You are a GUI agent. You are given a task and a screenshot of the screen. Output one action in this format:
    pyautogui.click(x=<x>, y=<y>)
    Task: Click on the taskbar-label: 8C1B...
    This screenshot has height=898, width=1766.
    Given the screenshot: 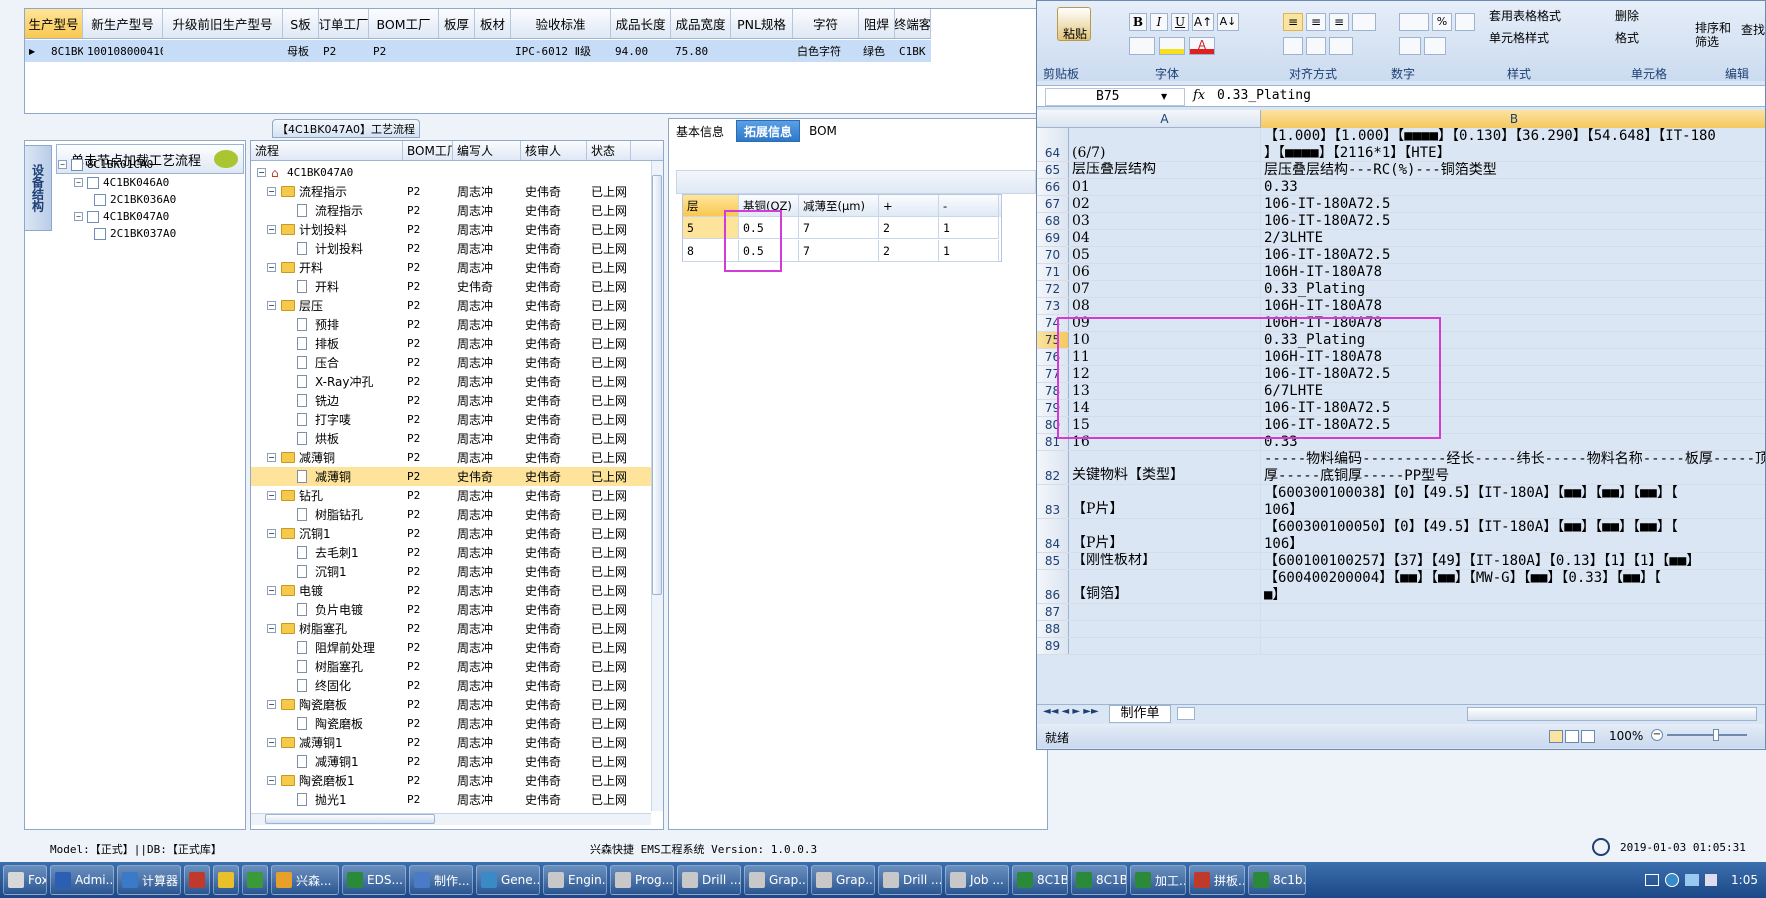 What is the action you would take?
    pyautogui.click(x=1111, y=880)
    